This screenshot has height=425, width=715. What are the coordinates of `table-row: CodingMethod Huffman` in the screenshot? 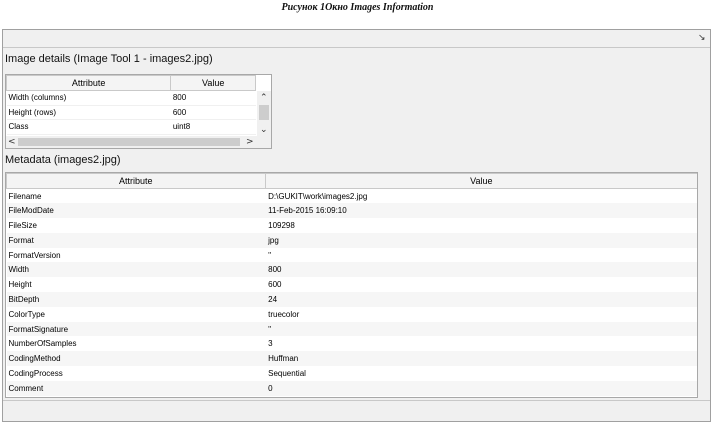 It's located at (351, 359).